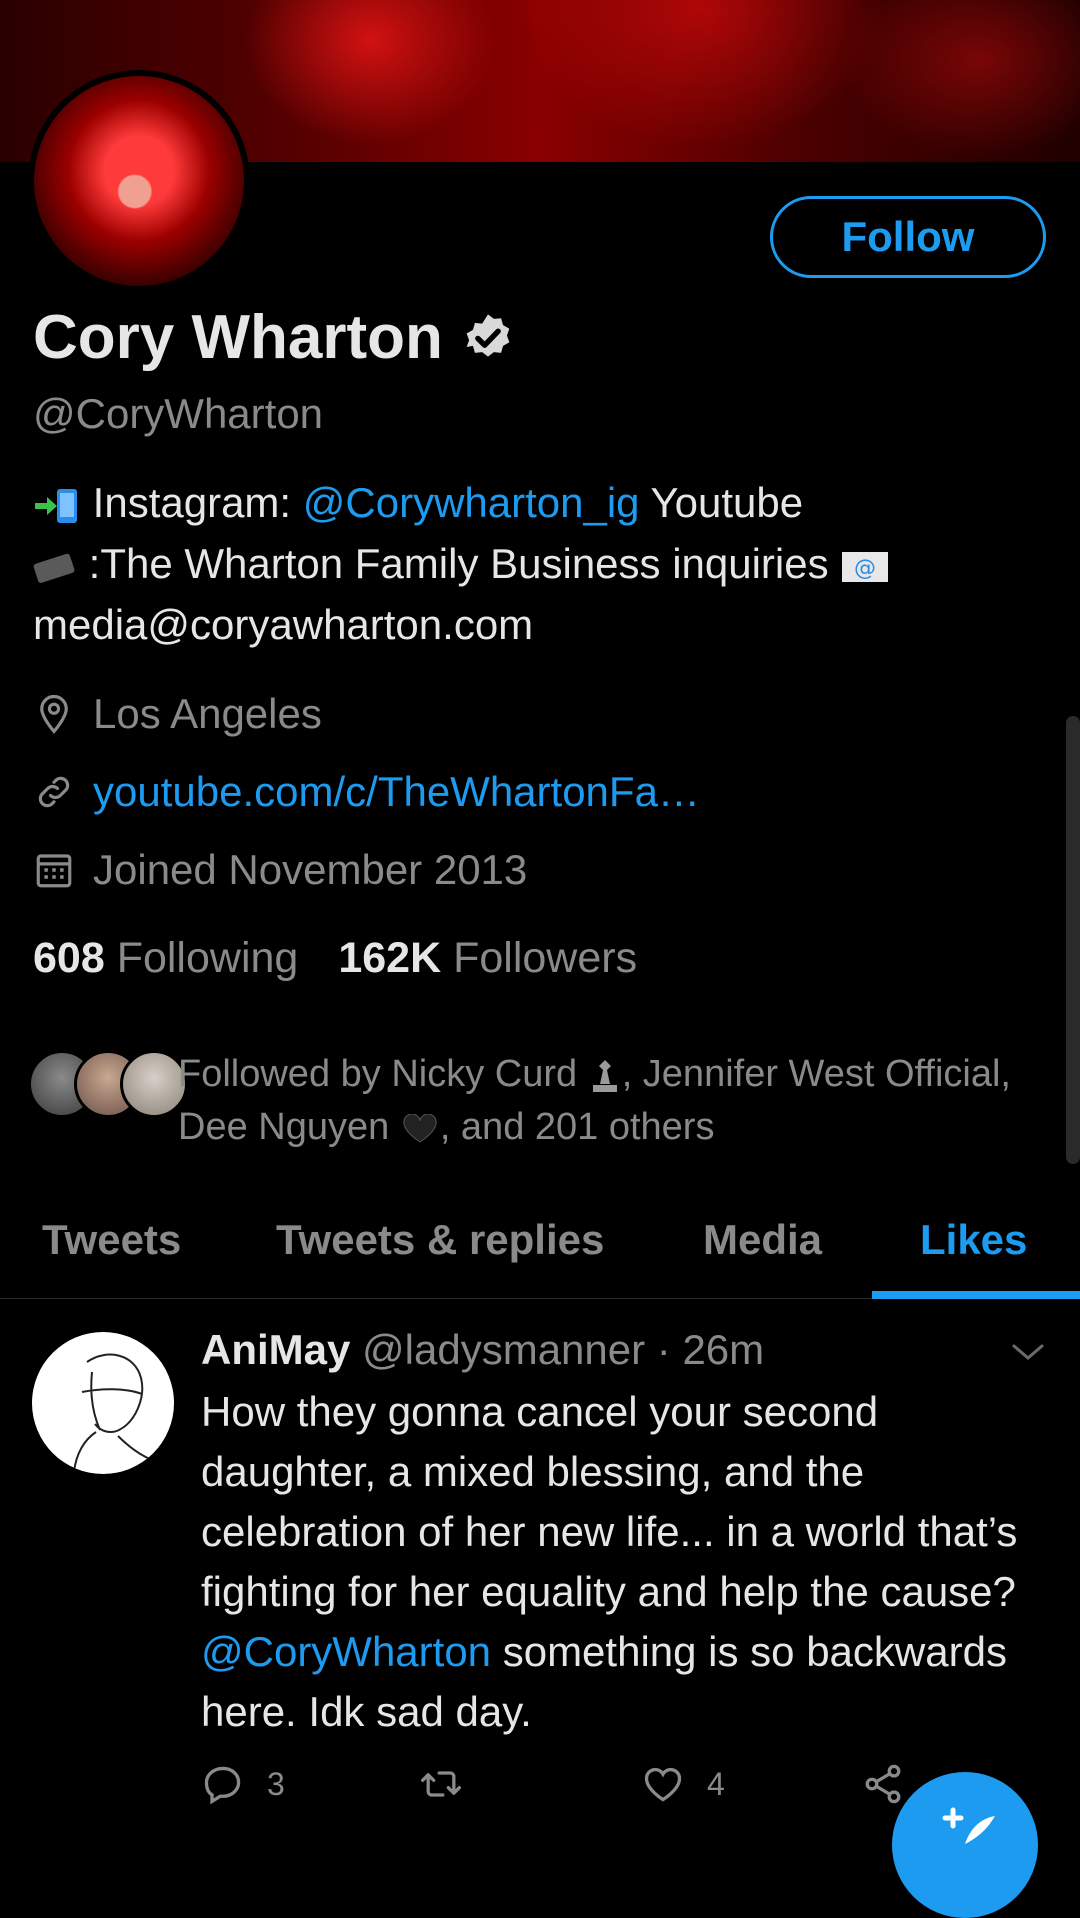 The image size is (1080, 1918). I want to click on tweet-time: · 26m, so click(710, 1349).